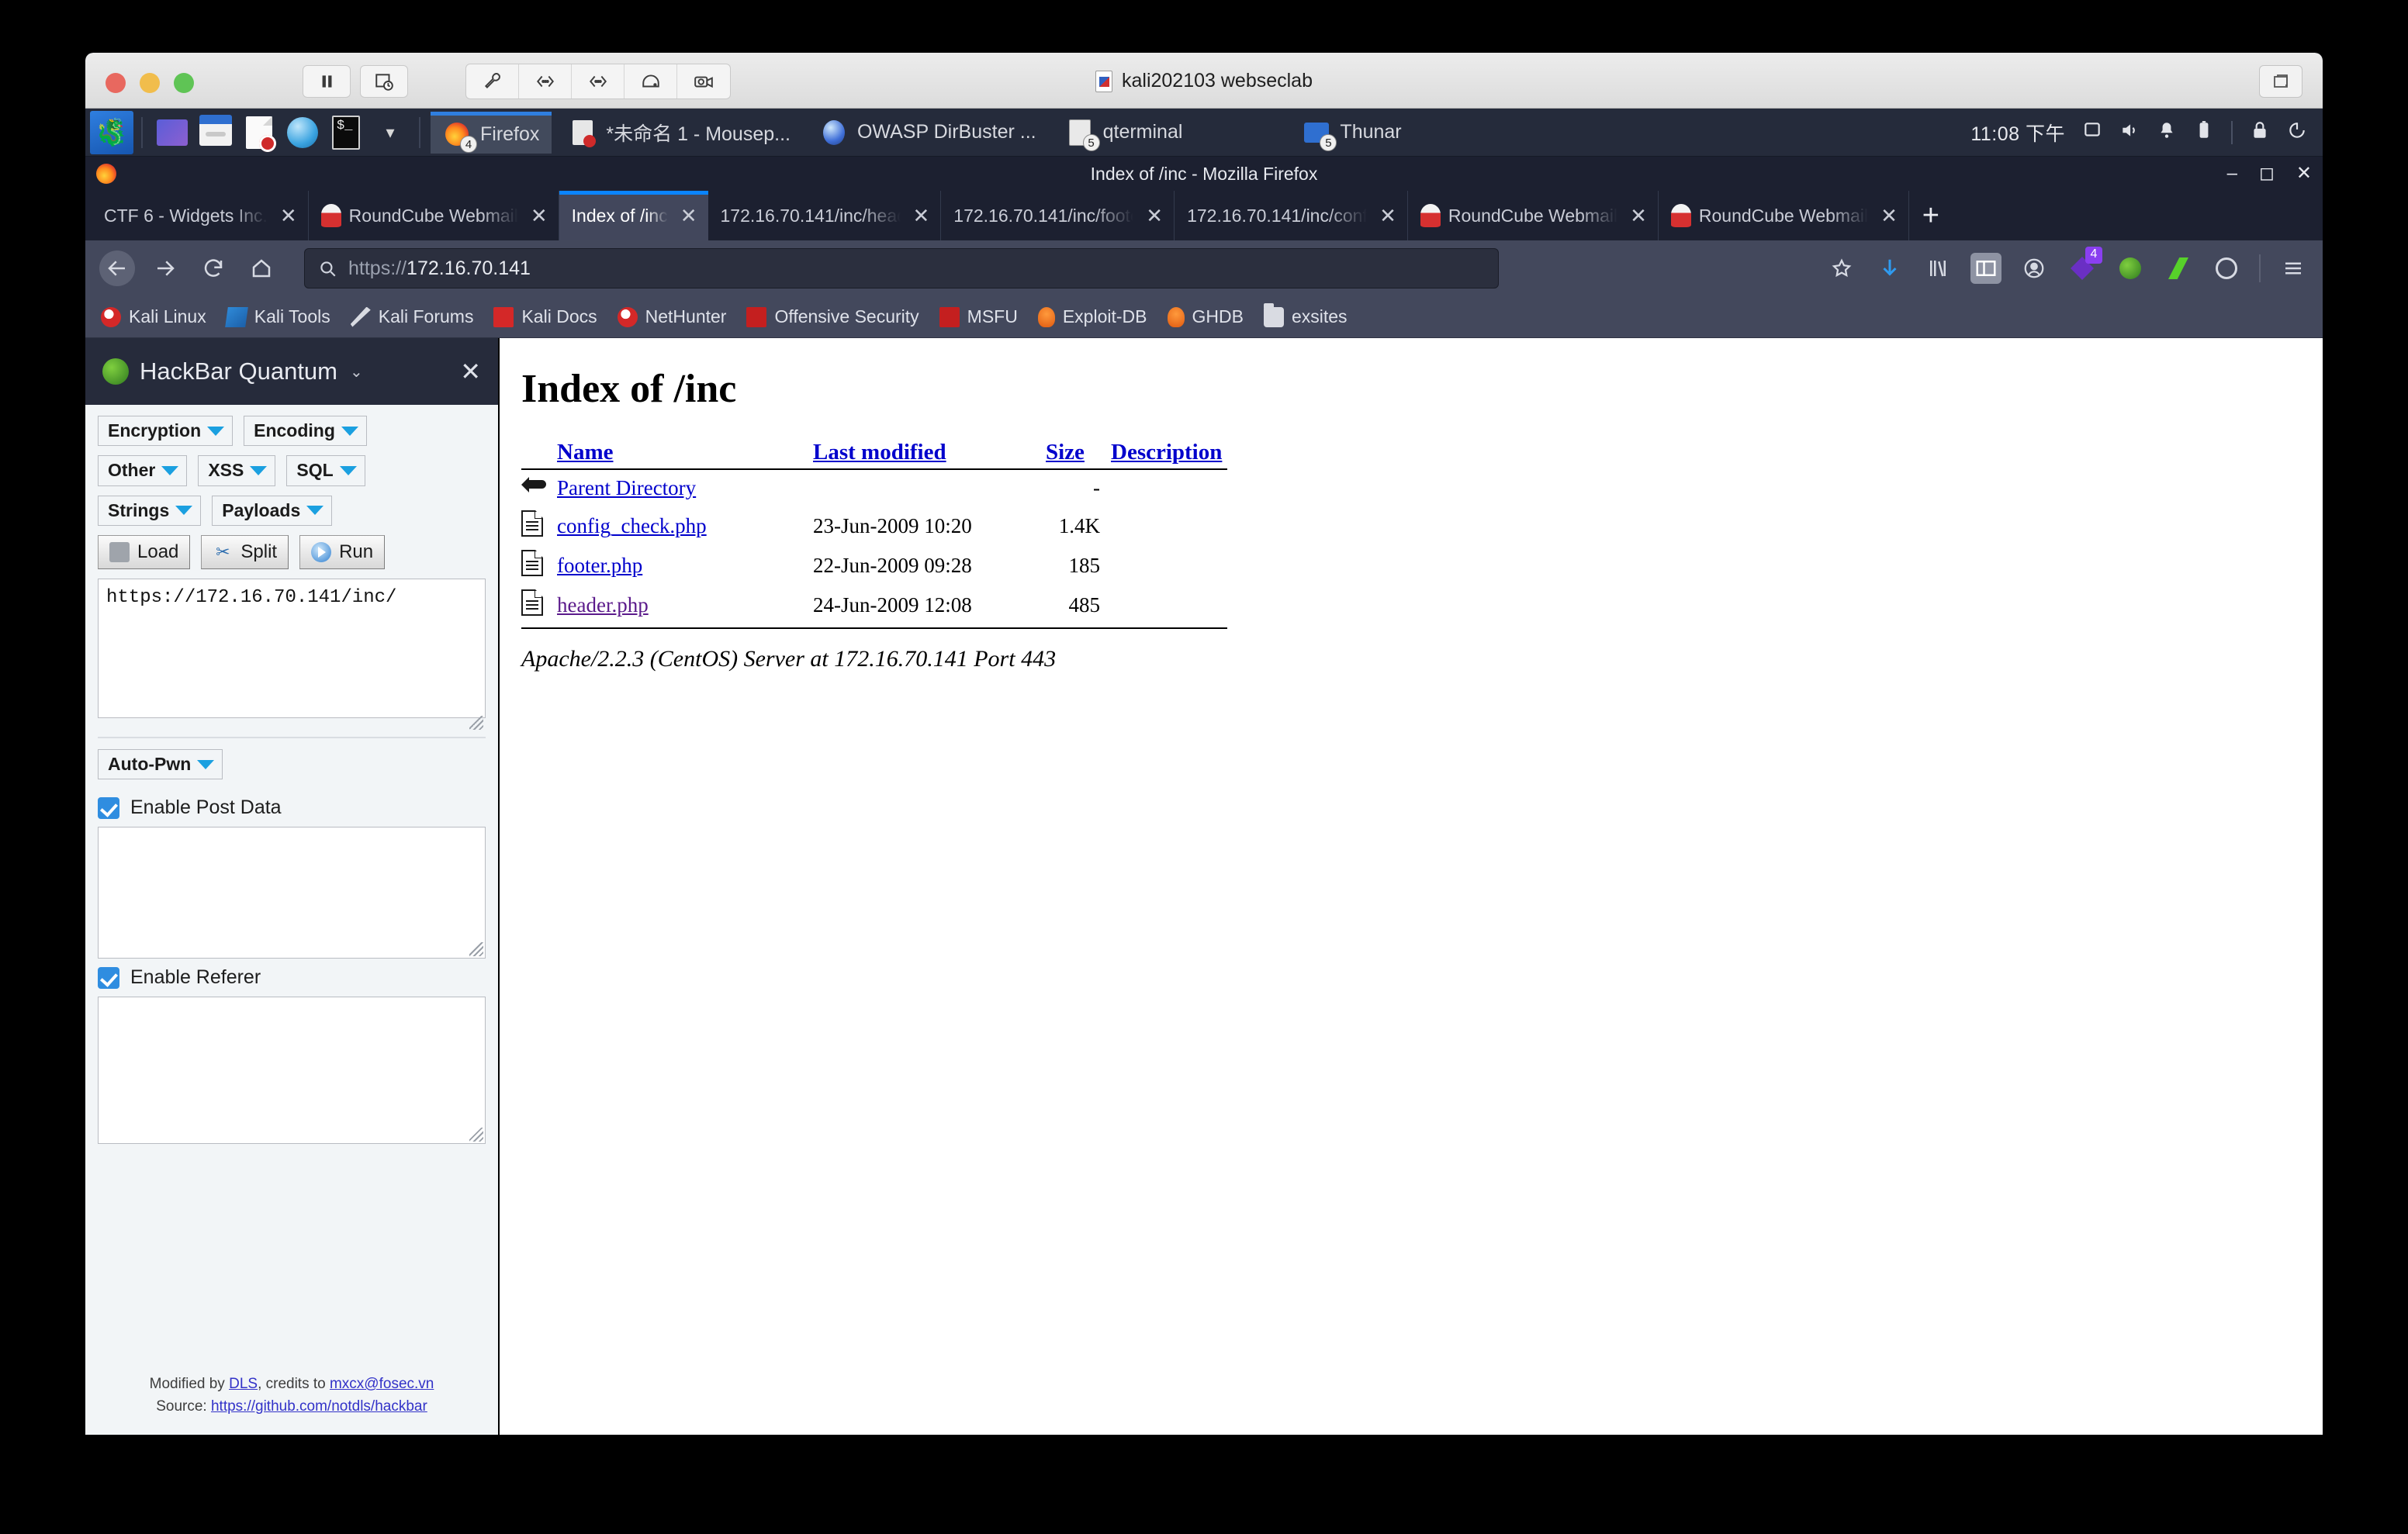 The image size is (2408, 1534). Describe the element at coordinates (599, 565) in the screenshot. I see `file-link-footer: footer.php` at that location.